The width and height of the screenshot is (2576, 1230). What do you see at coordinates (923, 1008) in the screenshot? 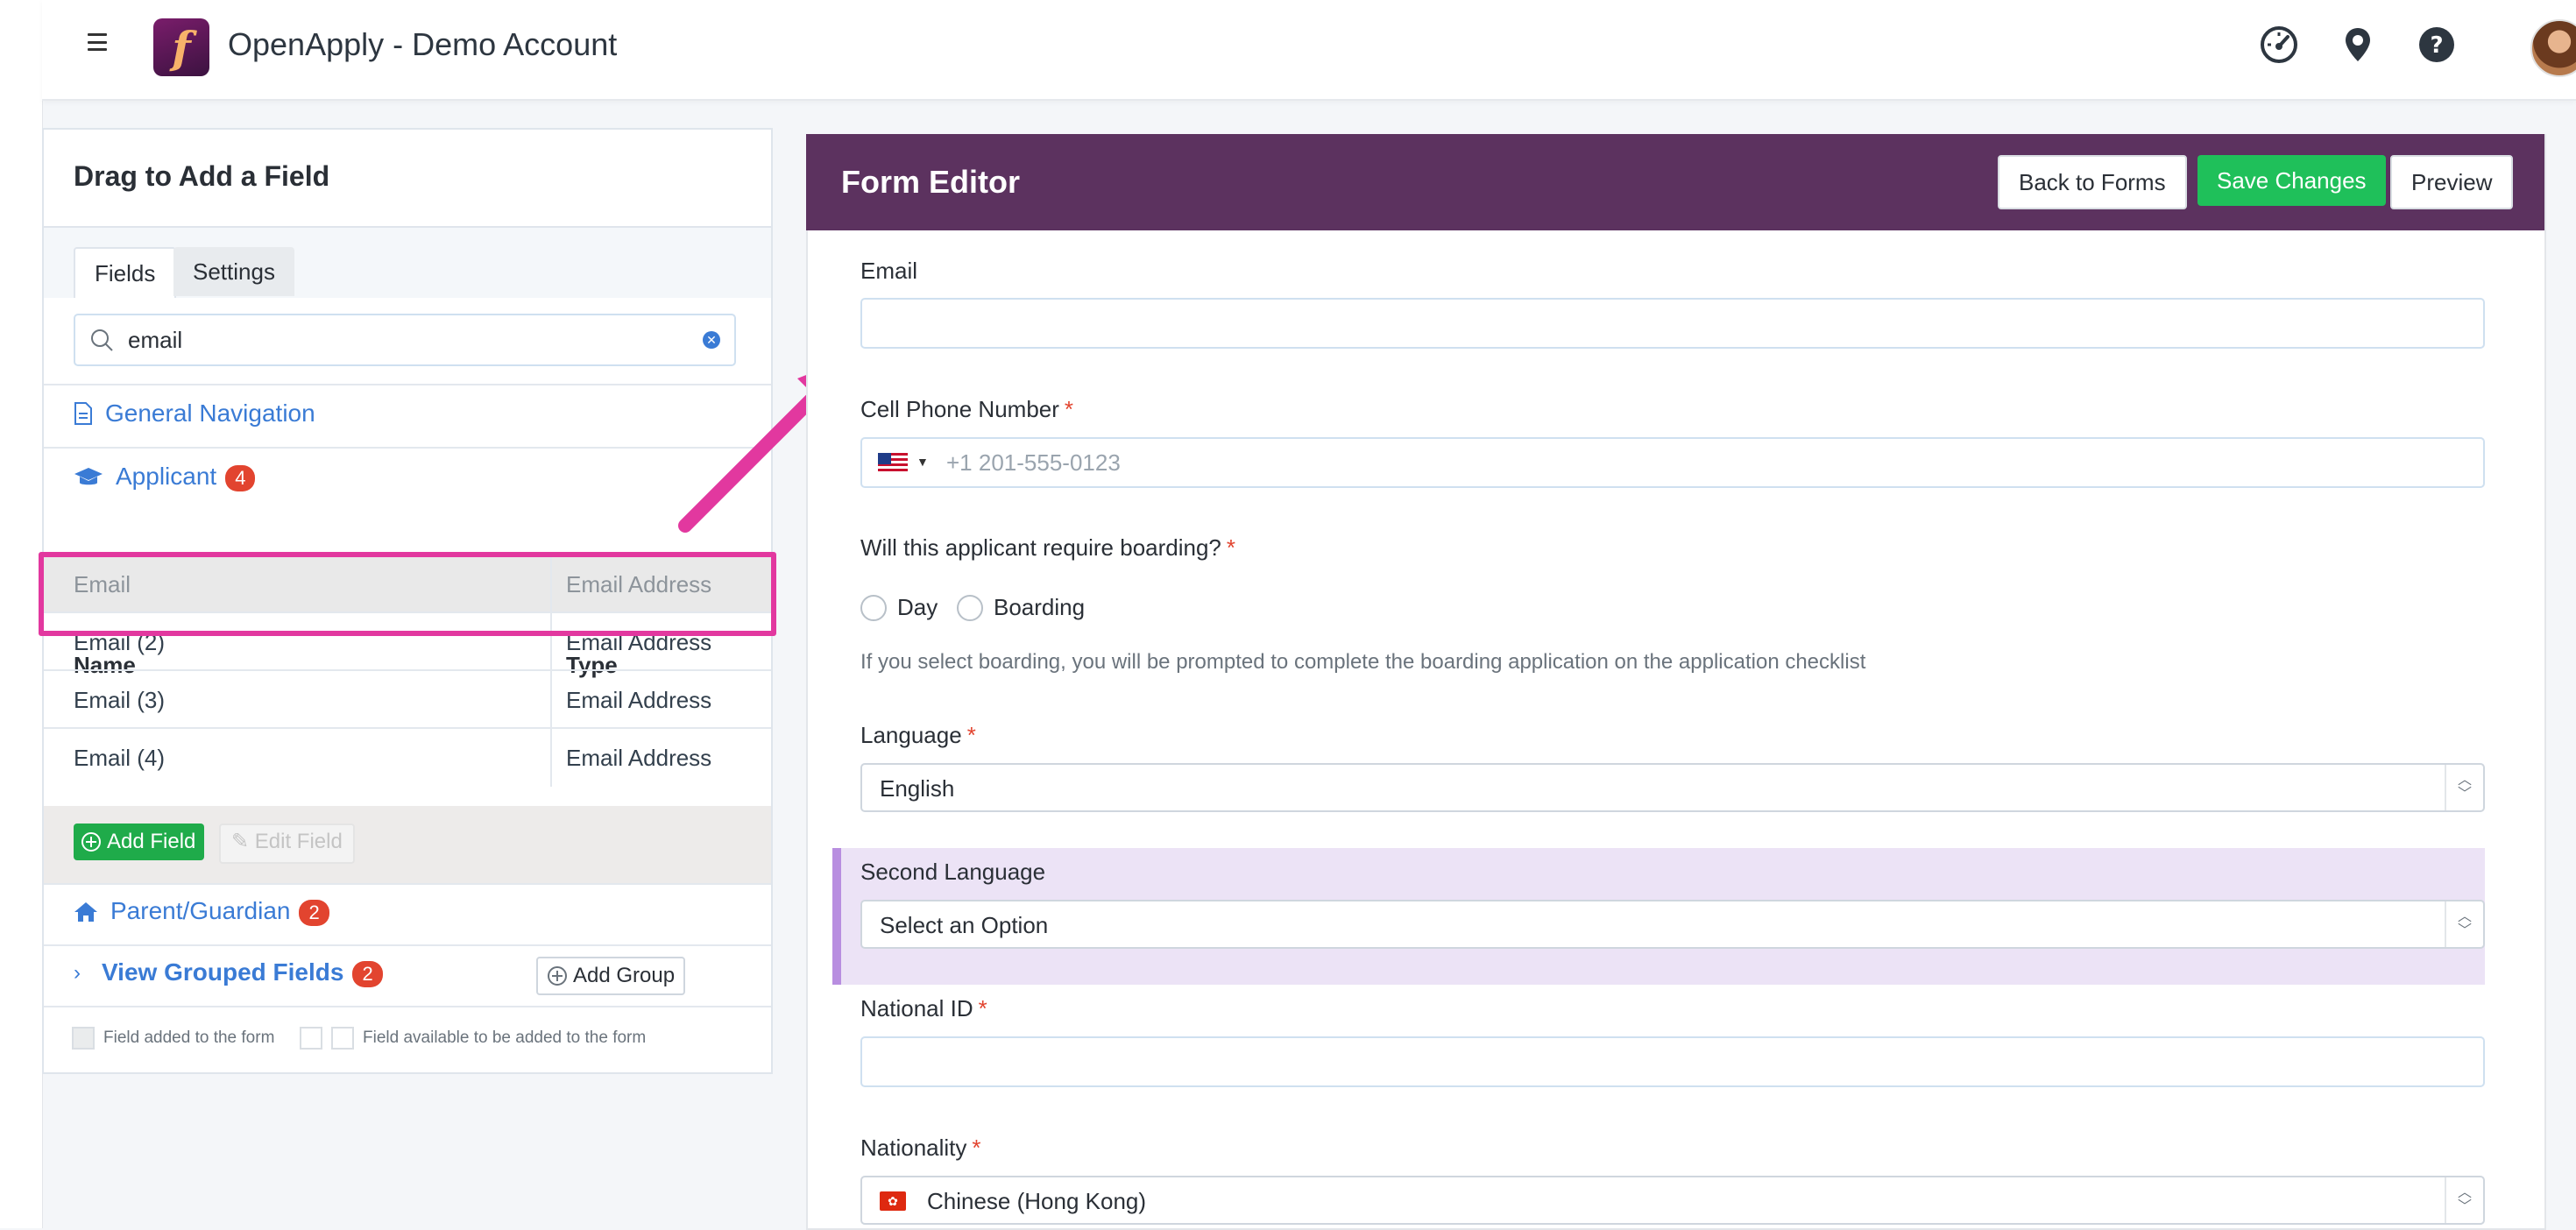
I see `national-id-label: National ID *` at bounding box center [923, 1008].